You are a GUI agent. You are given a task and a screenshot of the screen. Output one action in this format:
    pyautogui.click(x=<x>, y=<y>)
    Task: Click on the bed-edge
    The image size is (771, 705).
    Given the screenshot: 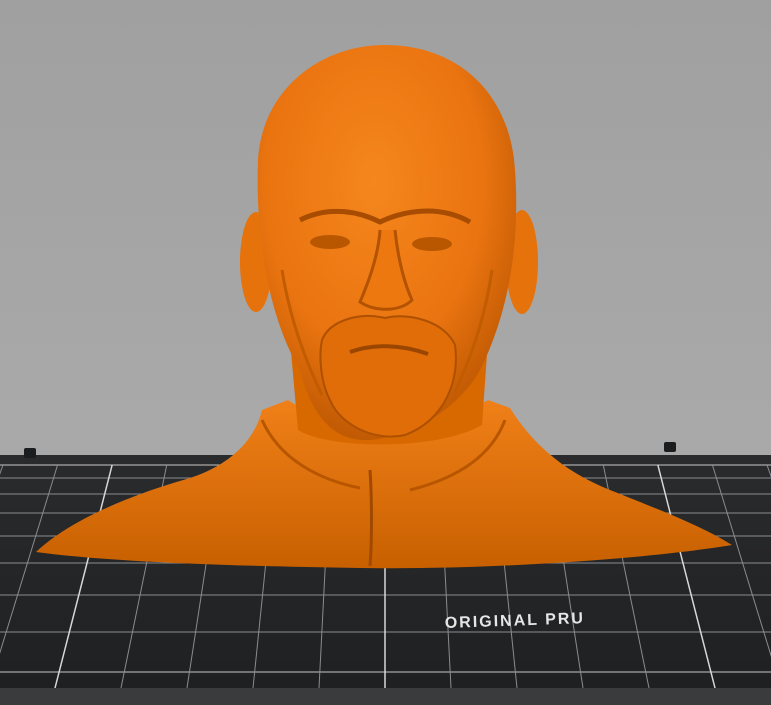 What is the action you would take?
    pyautogui.click(x=385, y=696)
    